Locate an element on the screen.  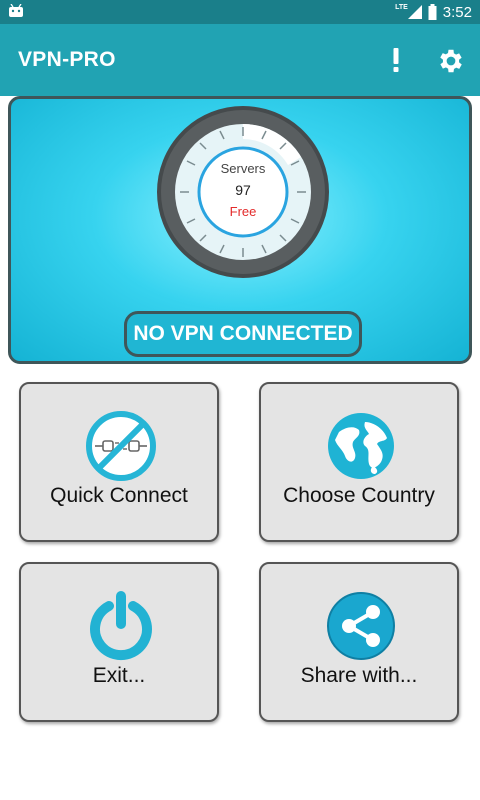
choose-country-button: Choose Country is located at coordinates (359, 462).